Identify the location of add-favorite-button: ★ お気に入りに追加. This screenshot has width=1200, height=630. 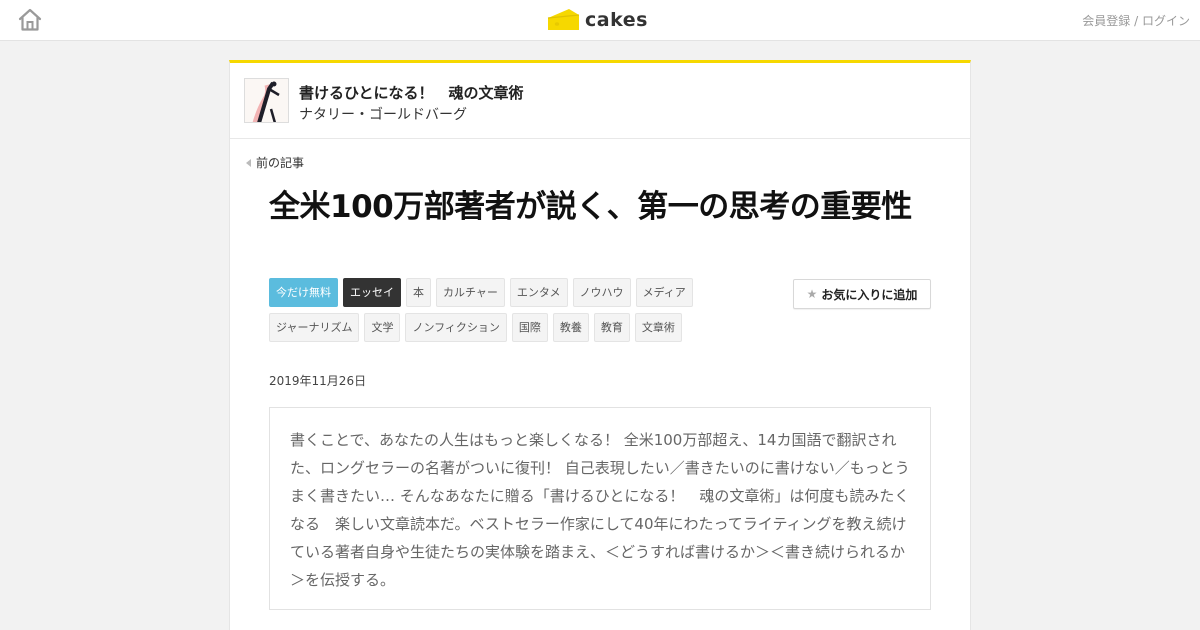
(862, 294).